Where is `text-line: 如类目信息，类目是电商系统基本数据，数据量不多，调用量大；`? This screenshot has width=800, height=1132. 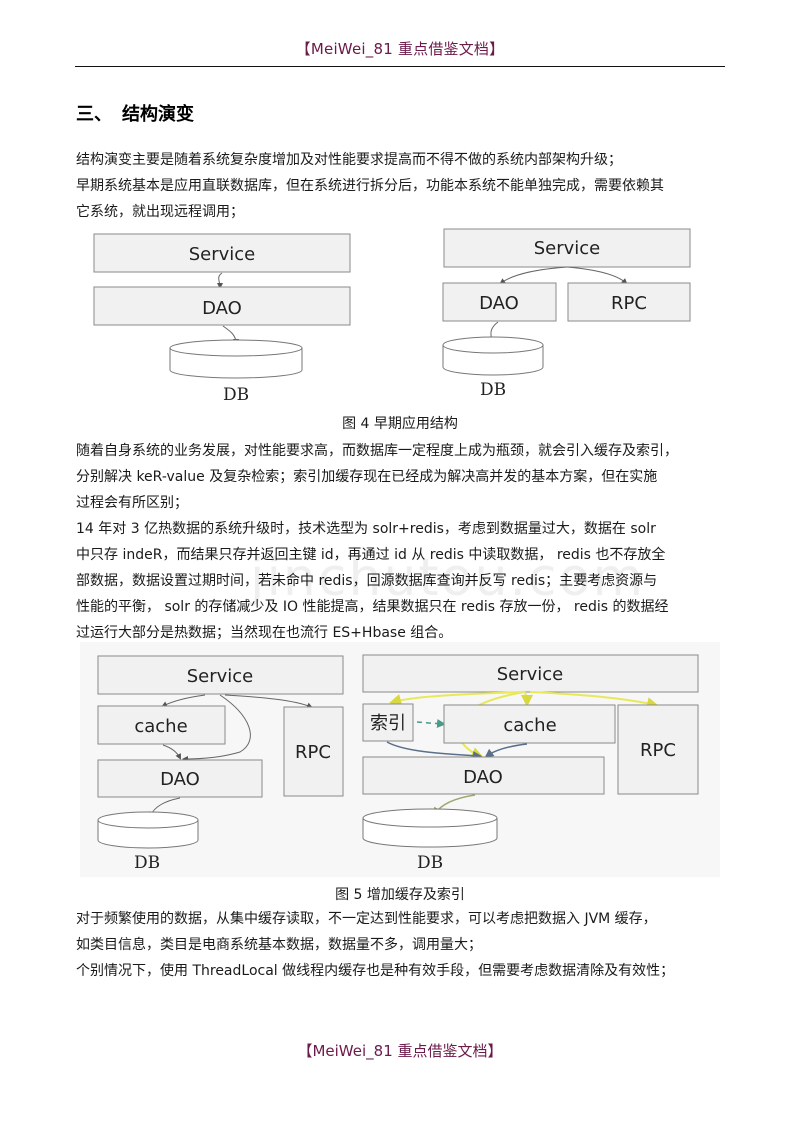
text-line: 如类目信息，类目是电商系统基本数据，数据量不多，调用量大； is located at coordinates (279, 945).